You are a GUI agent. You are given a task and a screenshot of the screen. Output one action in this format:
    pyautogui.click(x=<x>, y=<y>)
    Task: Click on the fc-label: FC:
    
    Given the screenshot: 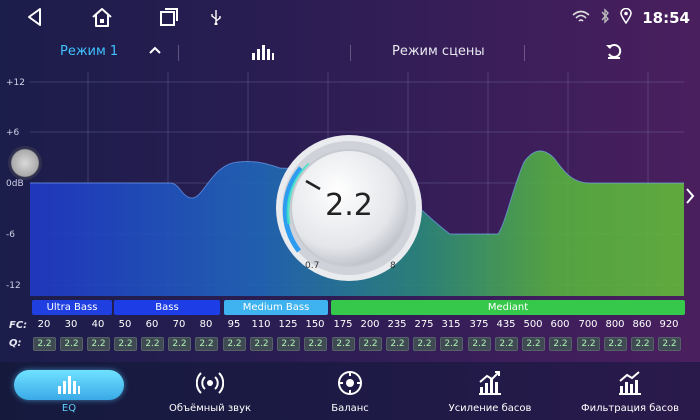 What is the action you would take?
    pyautogui.click(x=18, y=325)
    